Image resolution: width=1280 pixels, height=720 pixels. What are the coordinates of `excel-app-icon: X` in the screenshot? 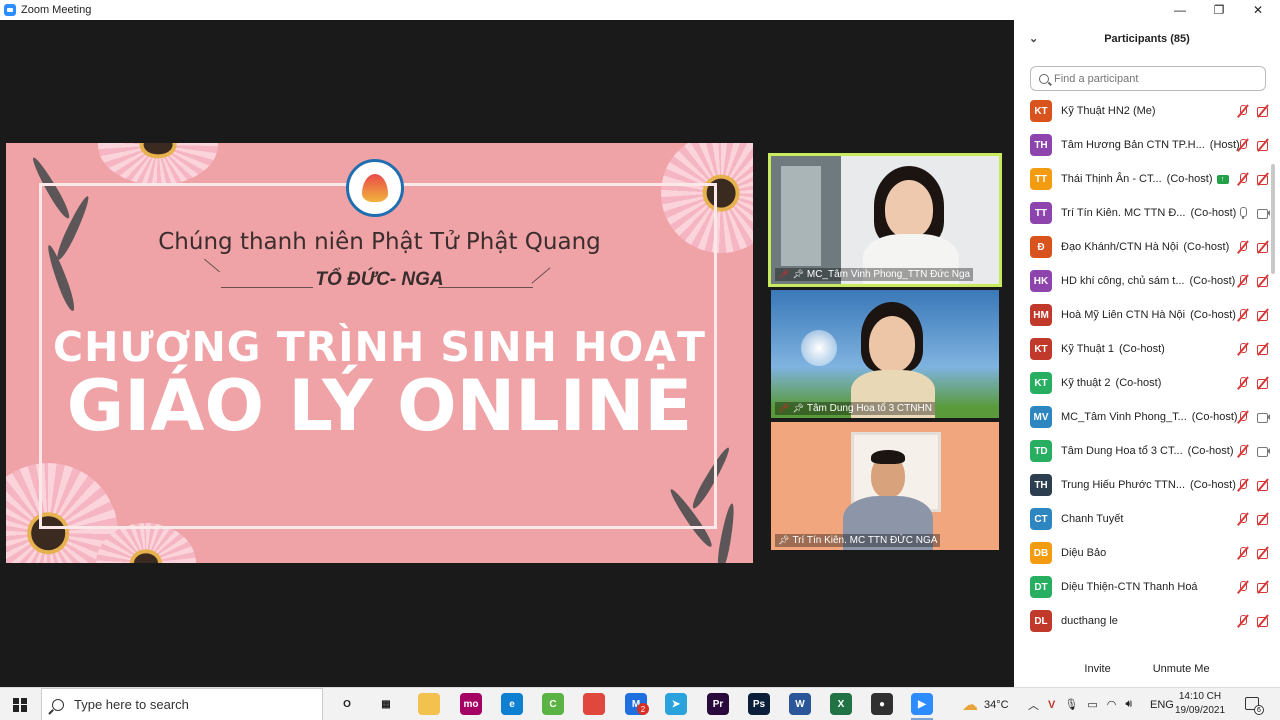 It's located at (841, 704).